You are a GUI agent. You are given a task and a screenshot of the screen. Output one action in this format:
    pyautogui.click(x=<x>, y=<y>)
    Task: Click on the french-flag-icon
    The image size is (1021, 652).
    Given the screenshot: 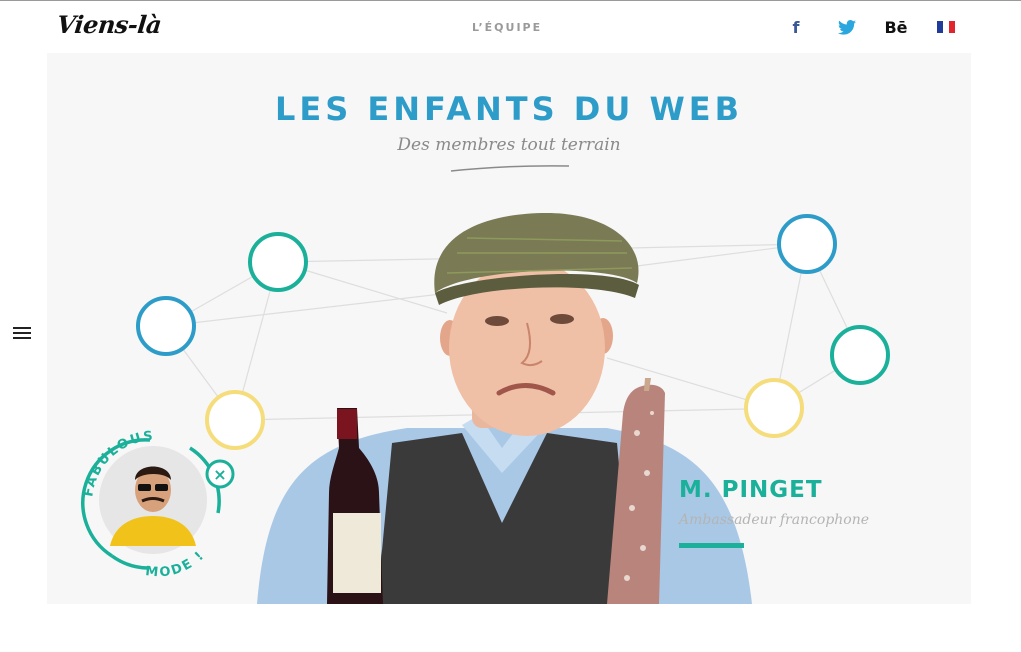 What is the action you would take?
    pyautogui.click(x=946, y=27)
    